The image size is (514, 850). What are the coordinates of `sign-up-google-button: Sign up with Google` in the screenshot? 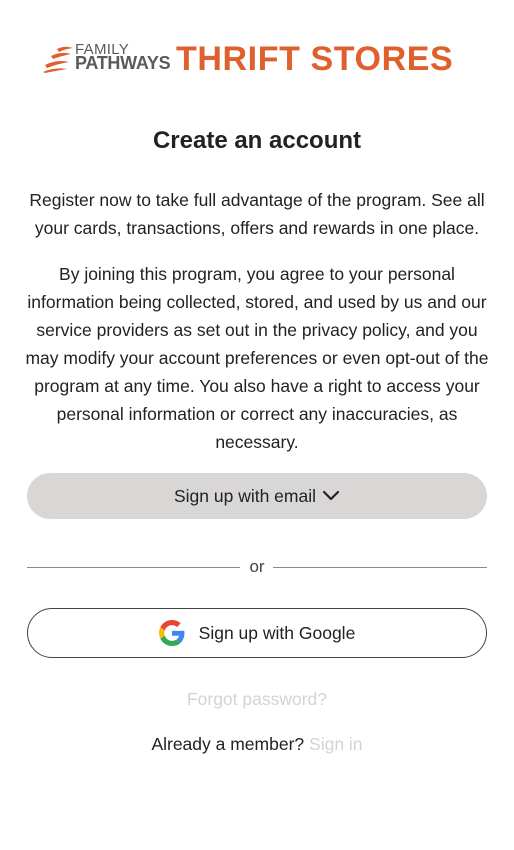 It's located at (257, 633).